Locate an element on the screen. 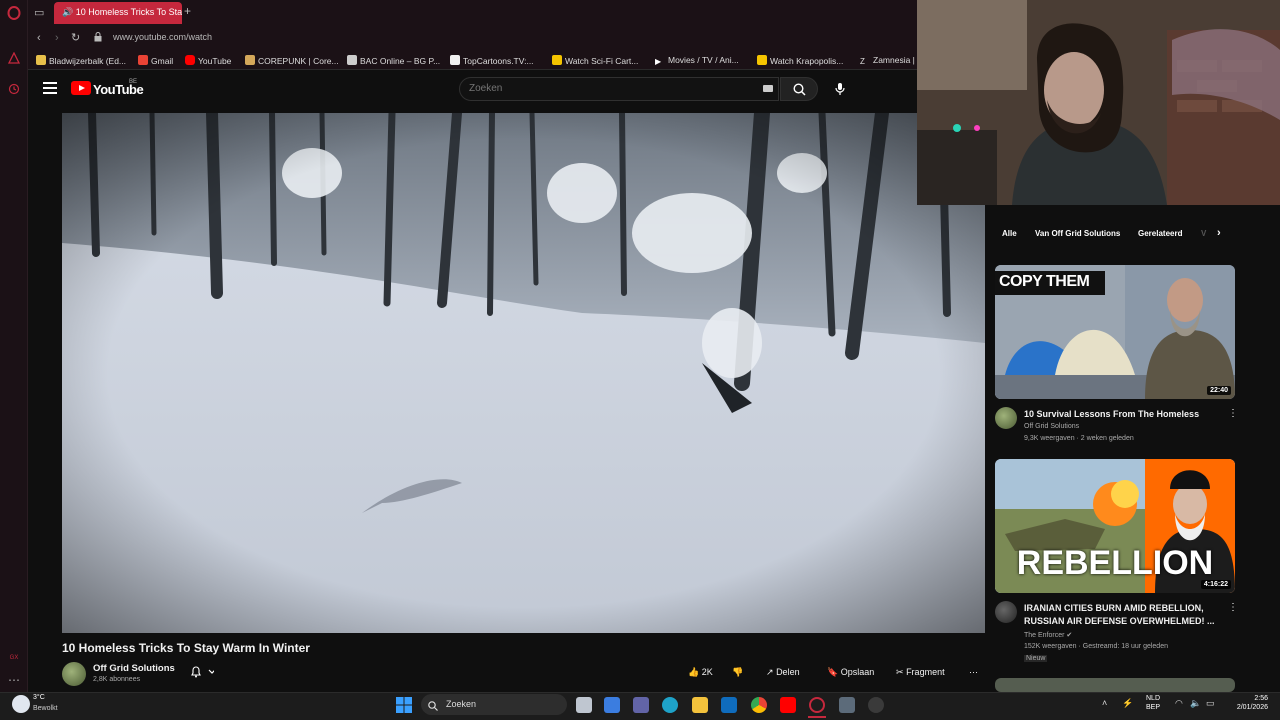 This screenshot has height=720, width=1280. share-icon: ↗ is located at coordinates (770, 672).